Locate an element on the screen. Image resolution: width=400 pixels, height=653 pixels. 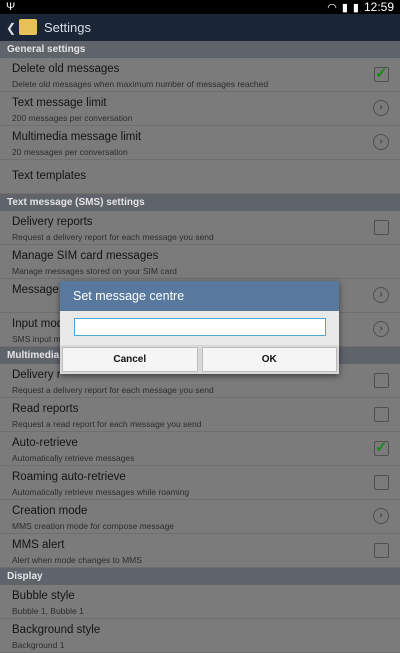
row-subtitle: Manage messages stored on your SIM card is located at coordinates (94, 271).